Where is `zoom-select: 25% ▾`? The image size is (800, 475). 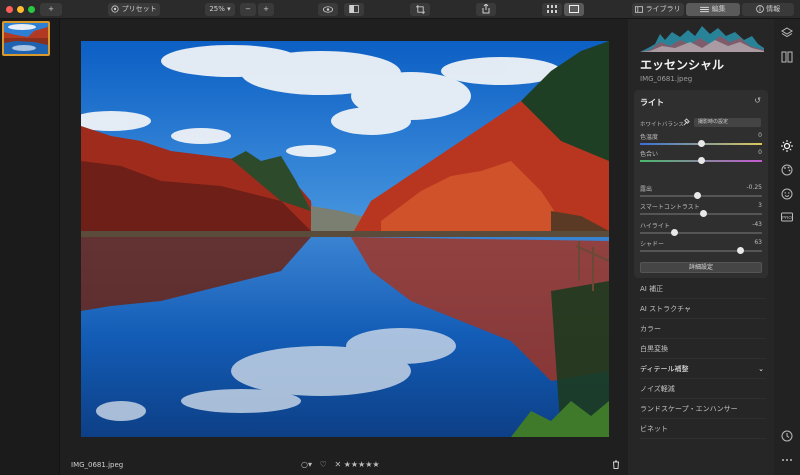 zoom-select: 25% ▾ is located at coordinates (220, 9).